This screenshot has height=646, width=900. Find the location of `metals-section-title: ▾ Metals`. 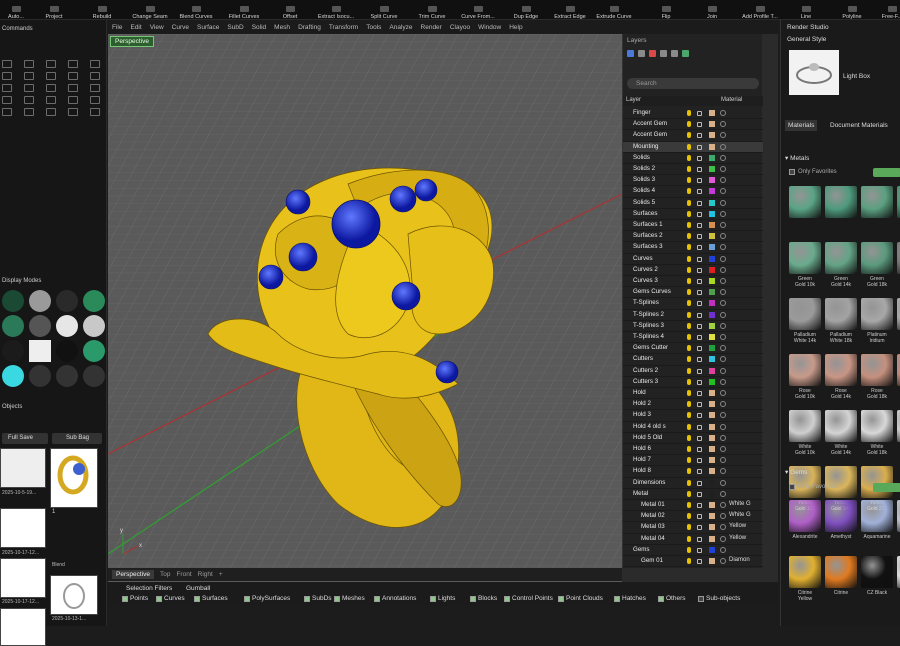

metals-section-title: ▾ Metals is located at coordinates (797, 158).